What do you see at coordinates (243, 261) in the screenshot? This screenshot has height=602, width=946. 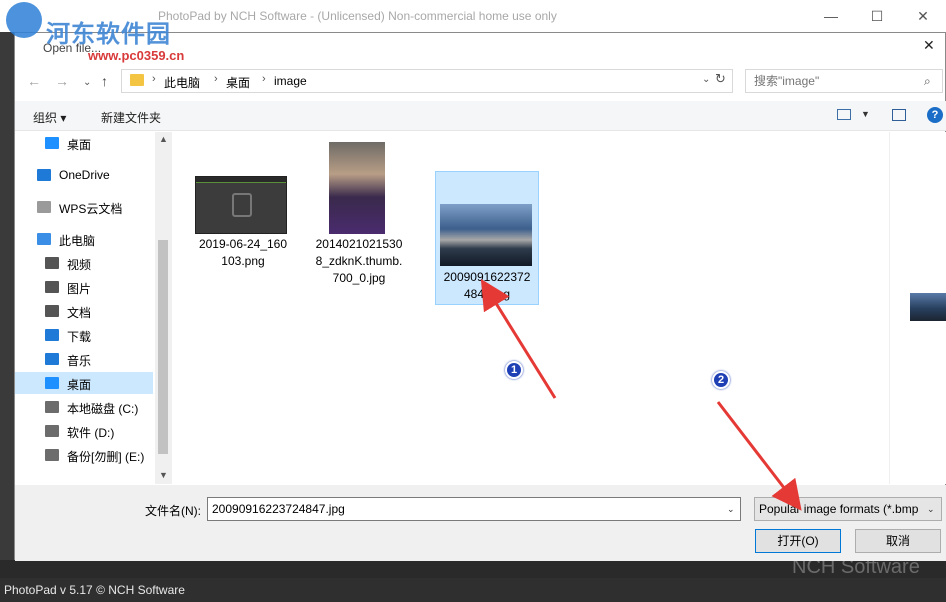 I see `file-name-line: 103.png` at bounding box center [243, 261].